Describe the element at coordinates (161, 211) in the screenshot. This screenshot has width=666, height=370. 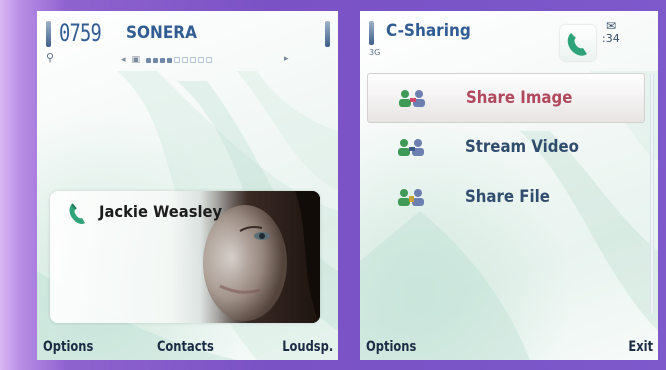
I see `caller-name: Jackie Weasley` at that location.